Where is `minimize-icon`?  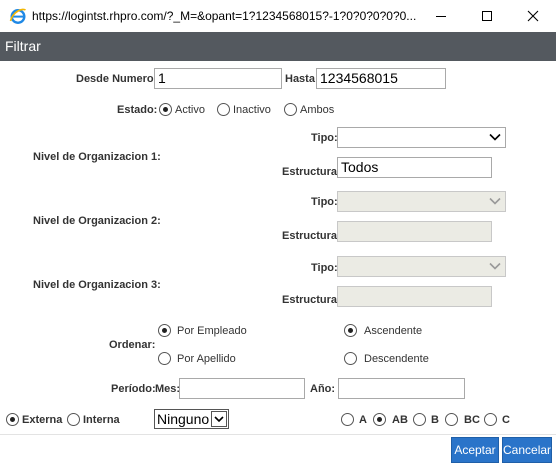
minimize-icon is located at coordinates (441, 16).